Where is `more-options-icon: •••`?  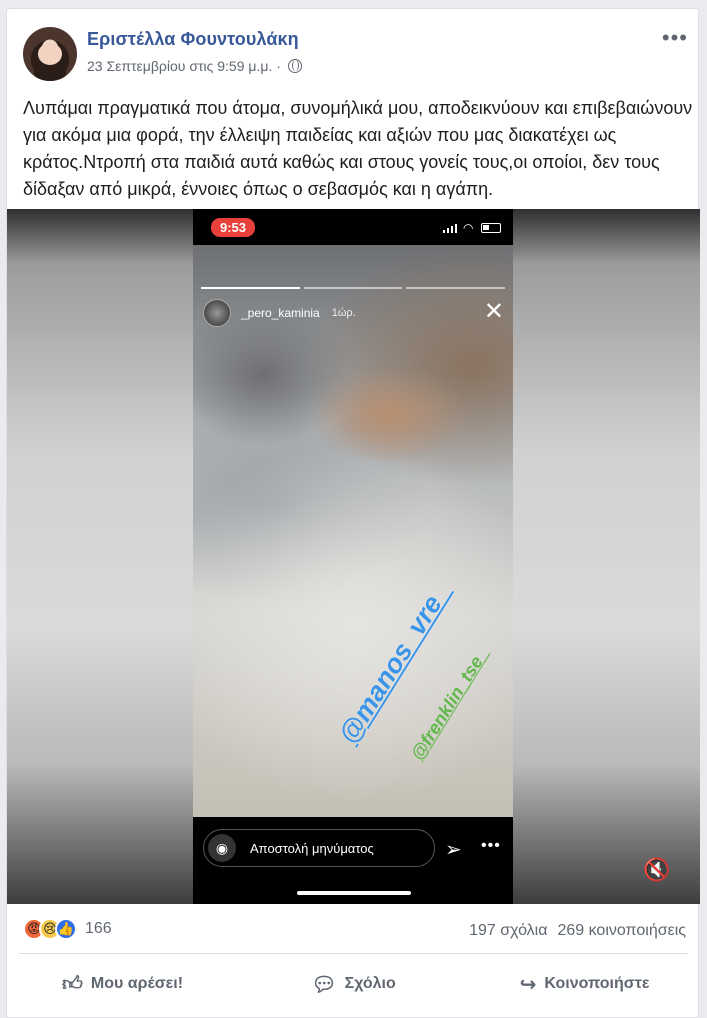 more-options-icon: ••• is located at coordinates (675, 38).